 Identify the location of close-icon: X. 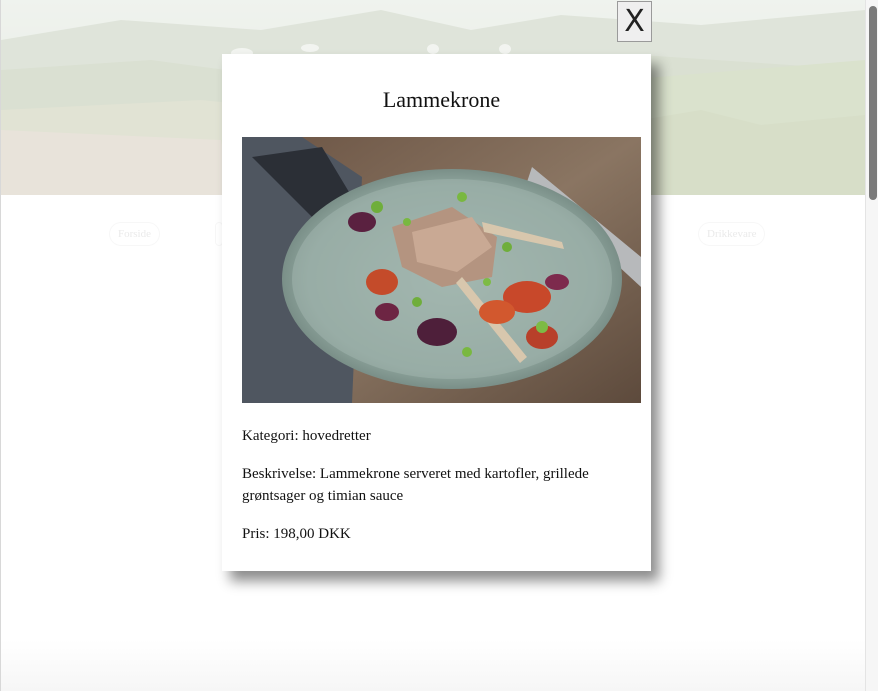
(634, 21).